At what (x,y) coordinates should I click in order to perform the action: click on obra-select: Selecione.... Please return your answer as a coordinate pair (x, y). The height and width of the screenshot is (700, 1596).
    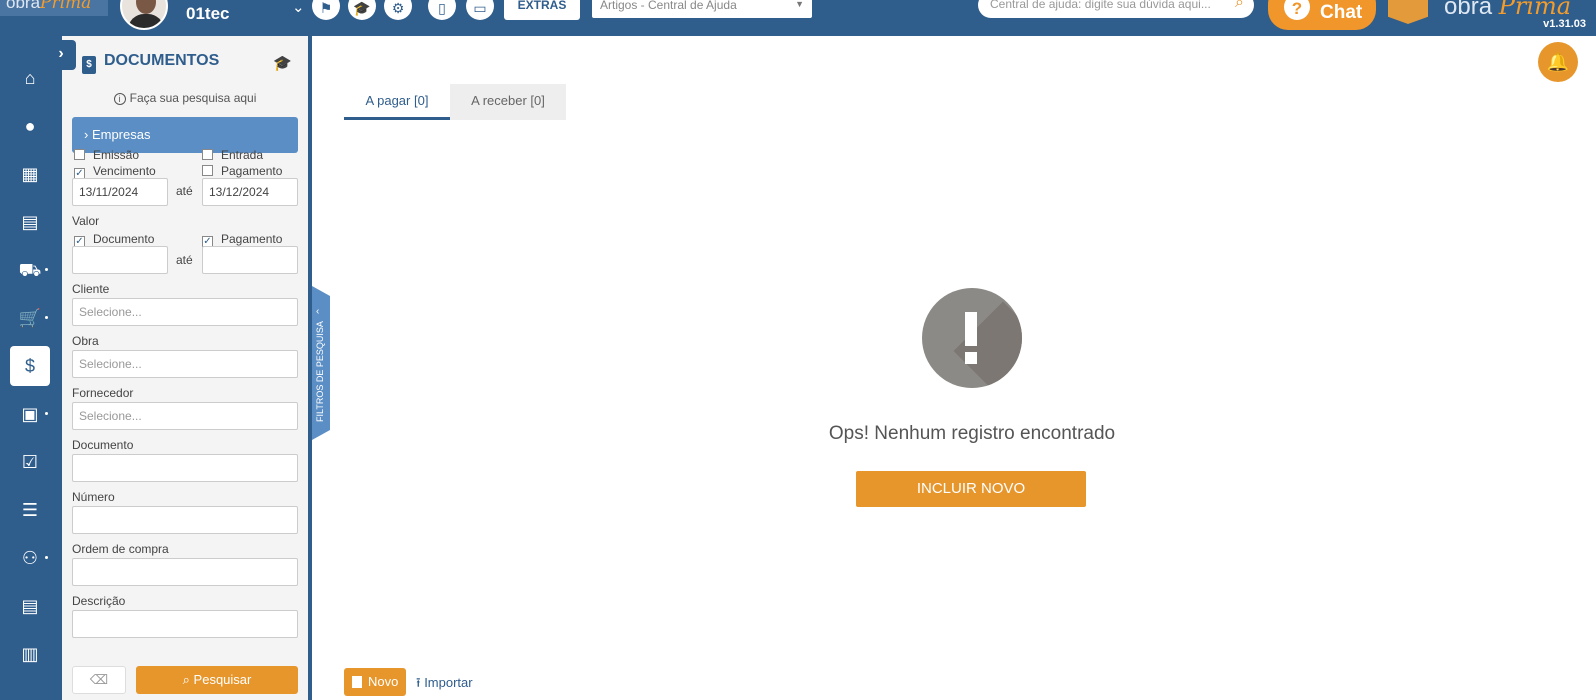
    Looking at the image, I should click on (185, 364).